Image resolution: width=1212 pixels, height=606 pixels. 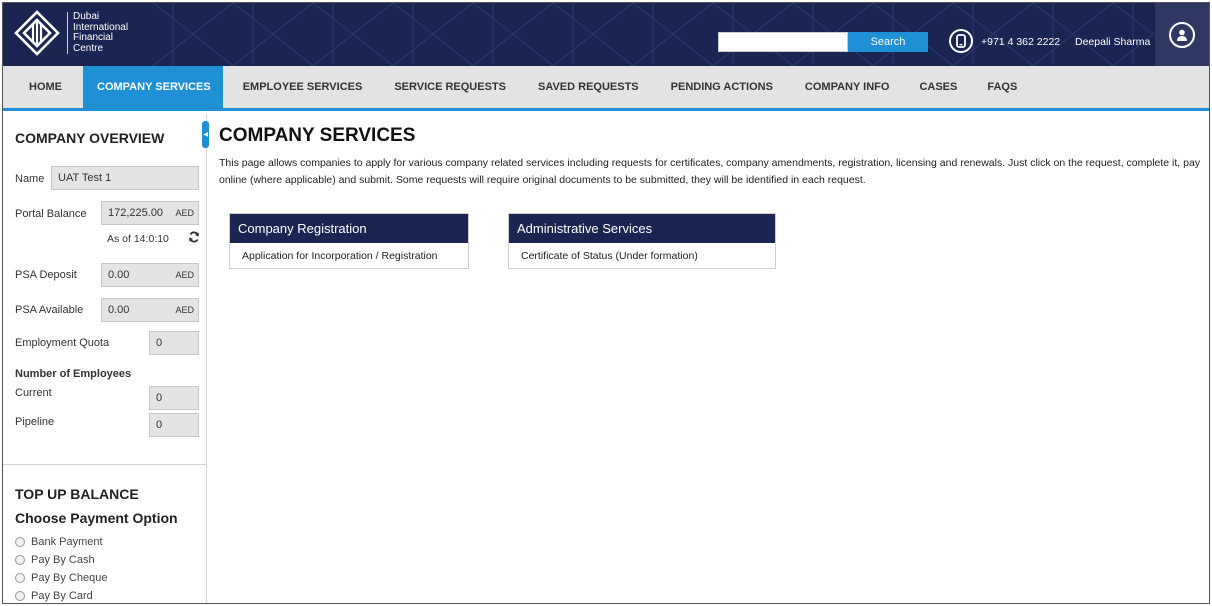 What do you see at coordinates (349, 228) in the screenshot?
I see `card-title: Company Registration` at bounding box center [349, 228].